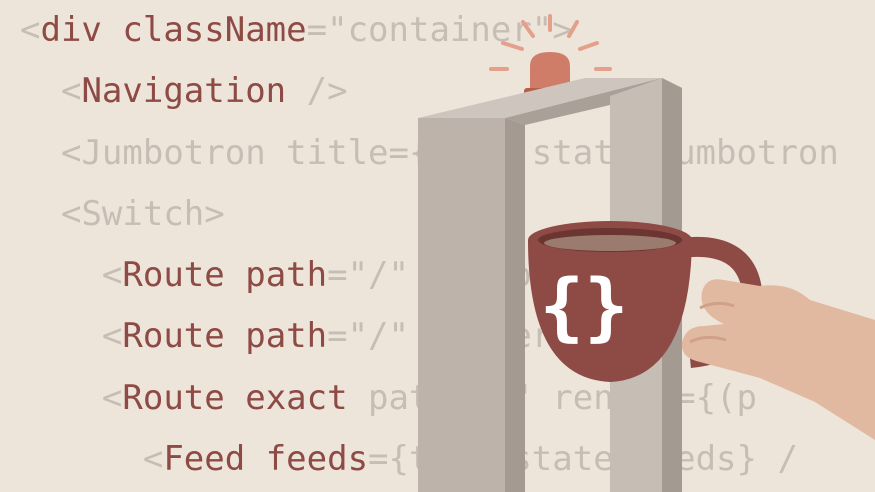 This screenshot has height=492, width=875. What do you see at coordinates (584, 307) in the screenshot?
I see `mug-logo: {}` at bounding box center [584, 307].